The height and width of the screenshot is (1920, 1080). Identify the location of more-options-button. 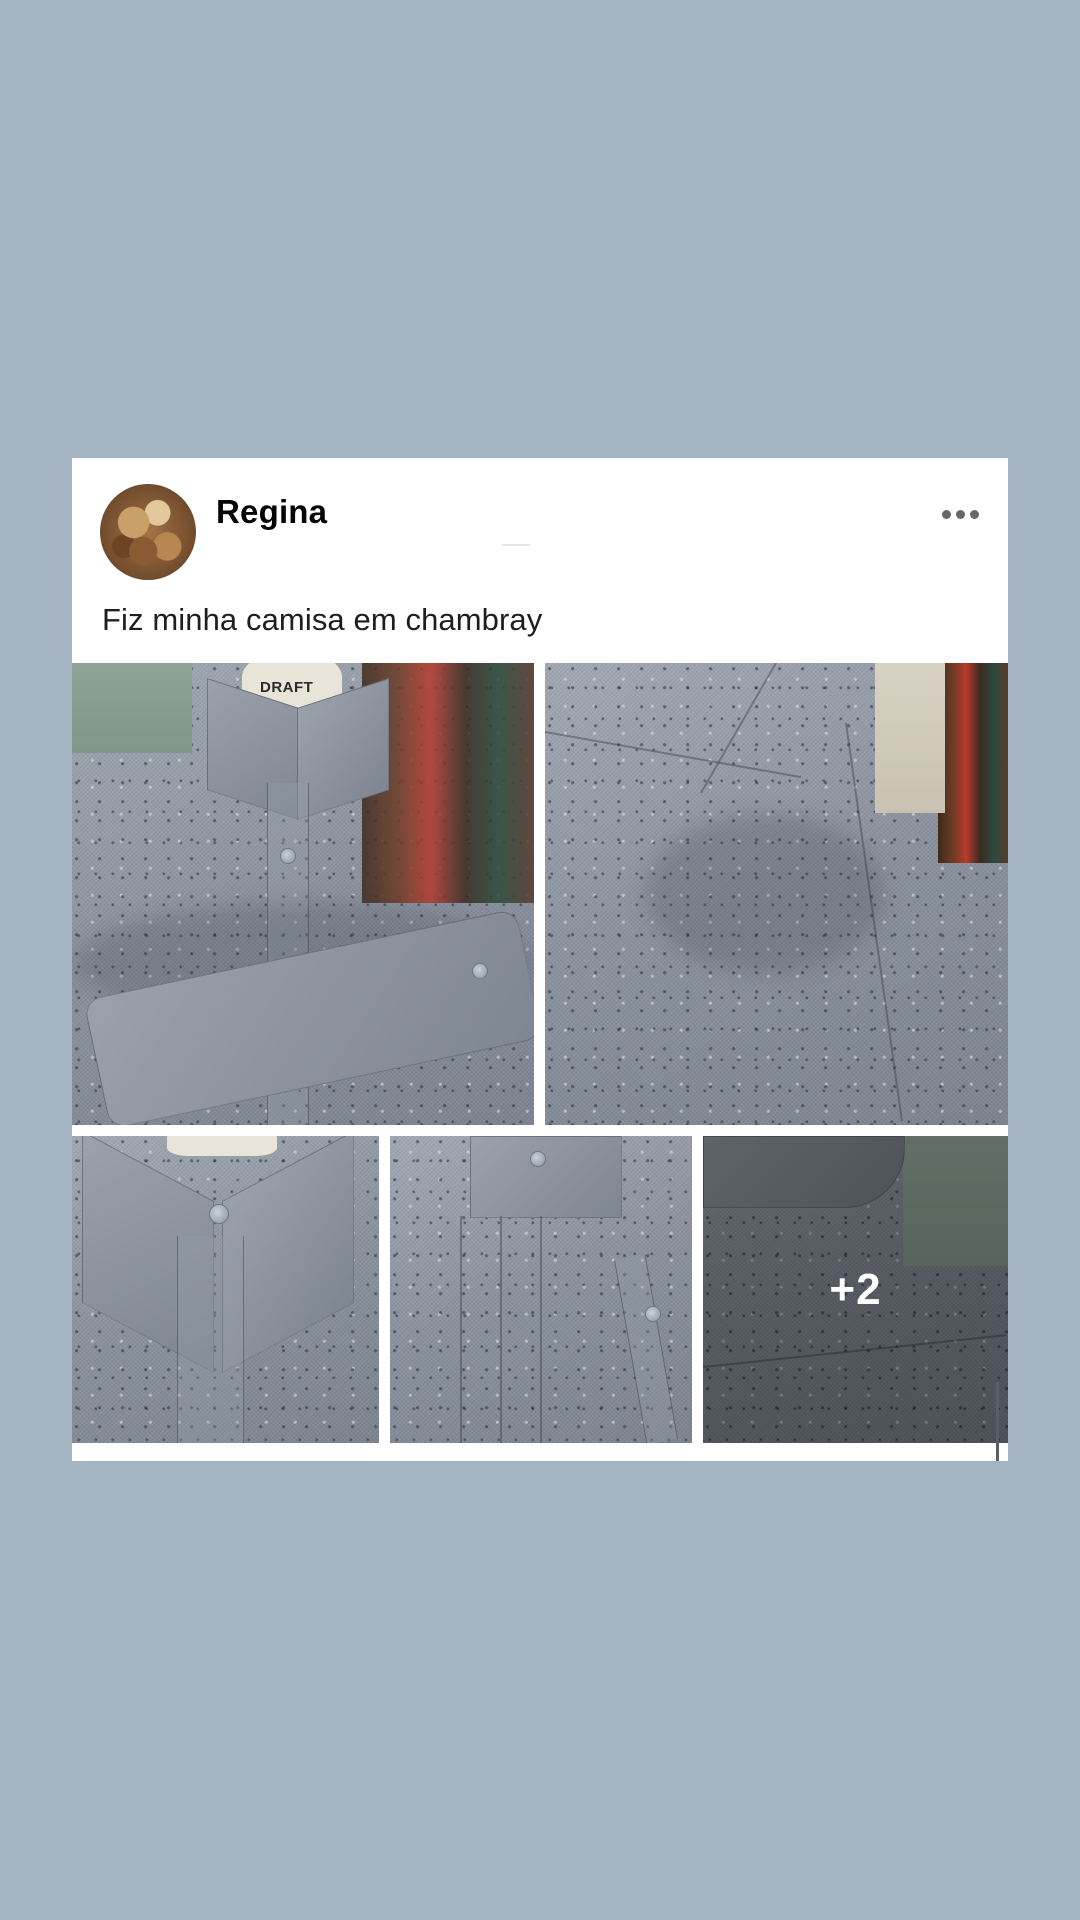
(960, 514).